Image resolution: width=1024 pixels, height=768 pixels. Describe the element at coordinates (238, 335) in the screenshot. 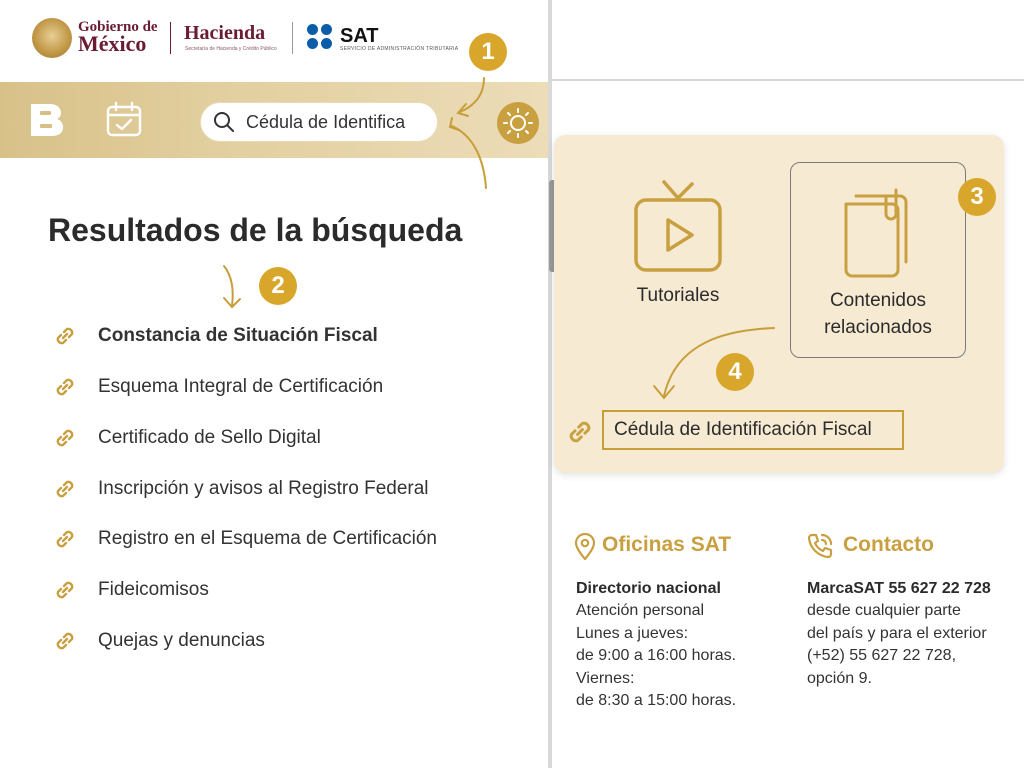

I see `result-label: Constancia de Situación Fiscal` at that location.